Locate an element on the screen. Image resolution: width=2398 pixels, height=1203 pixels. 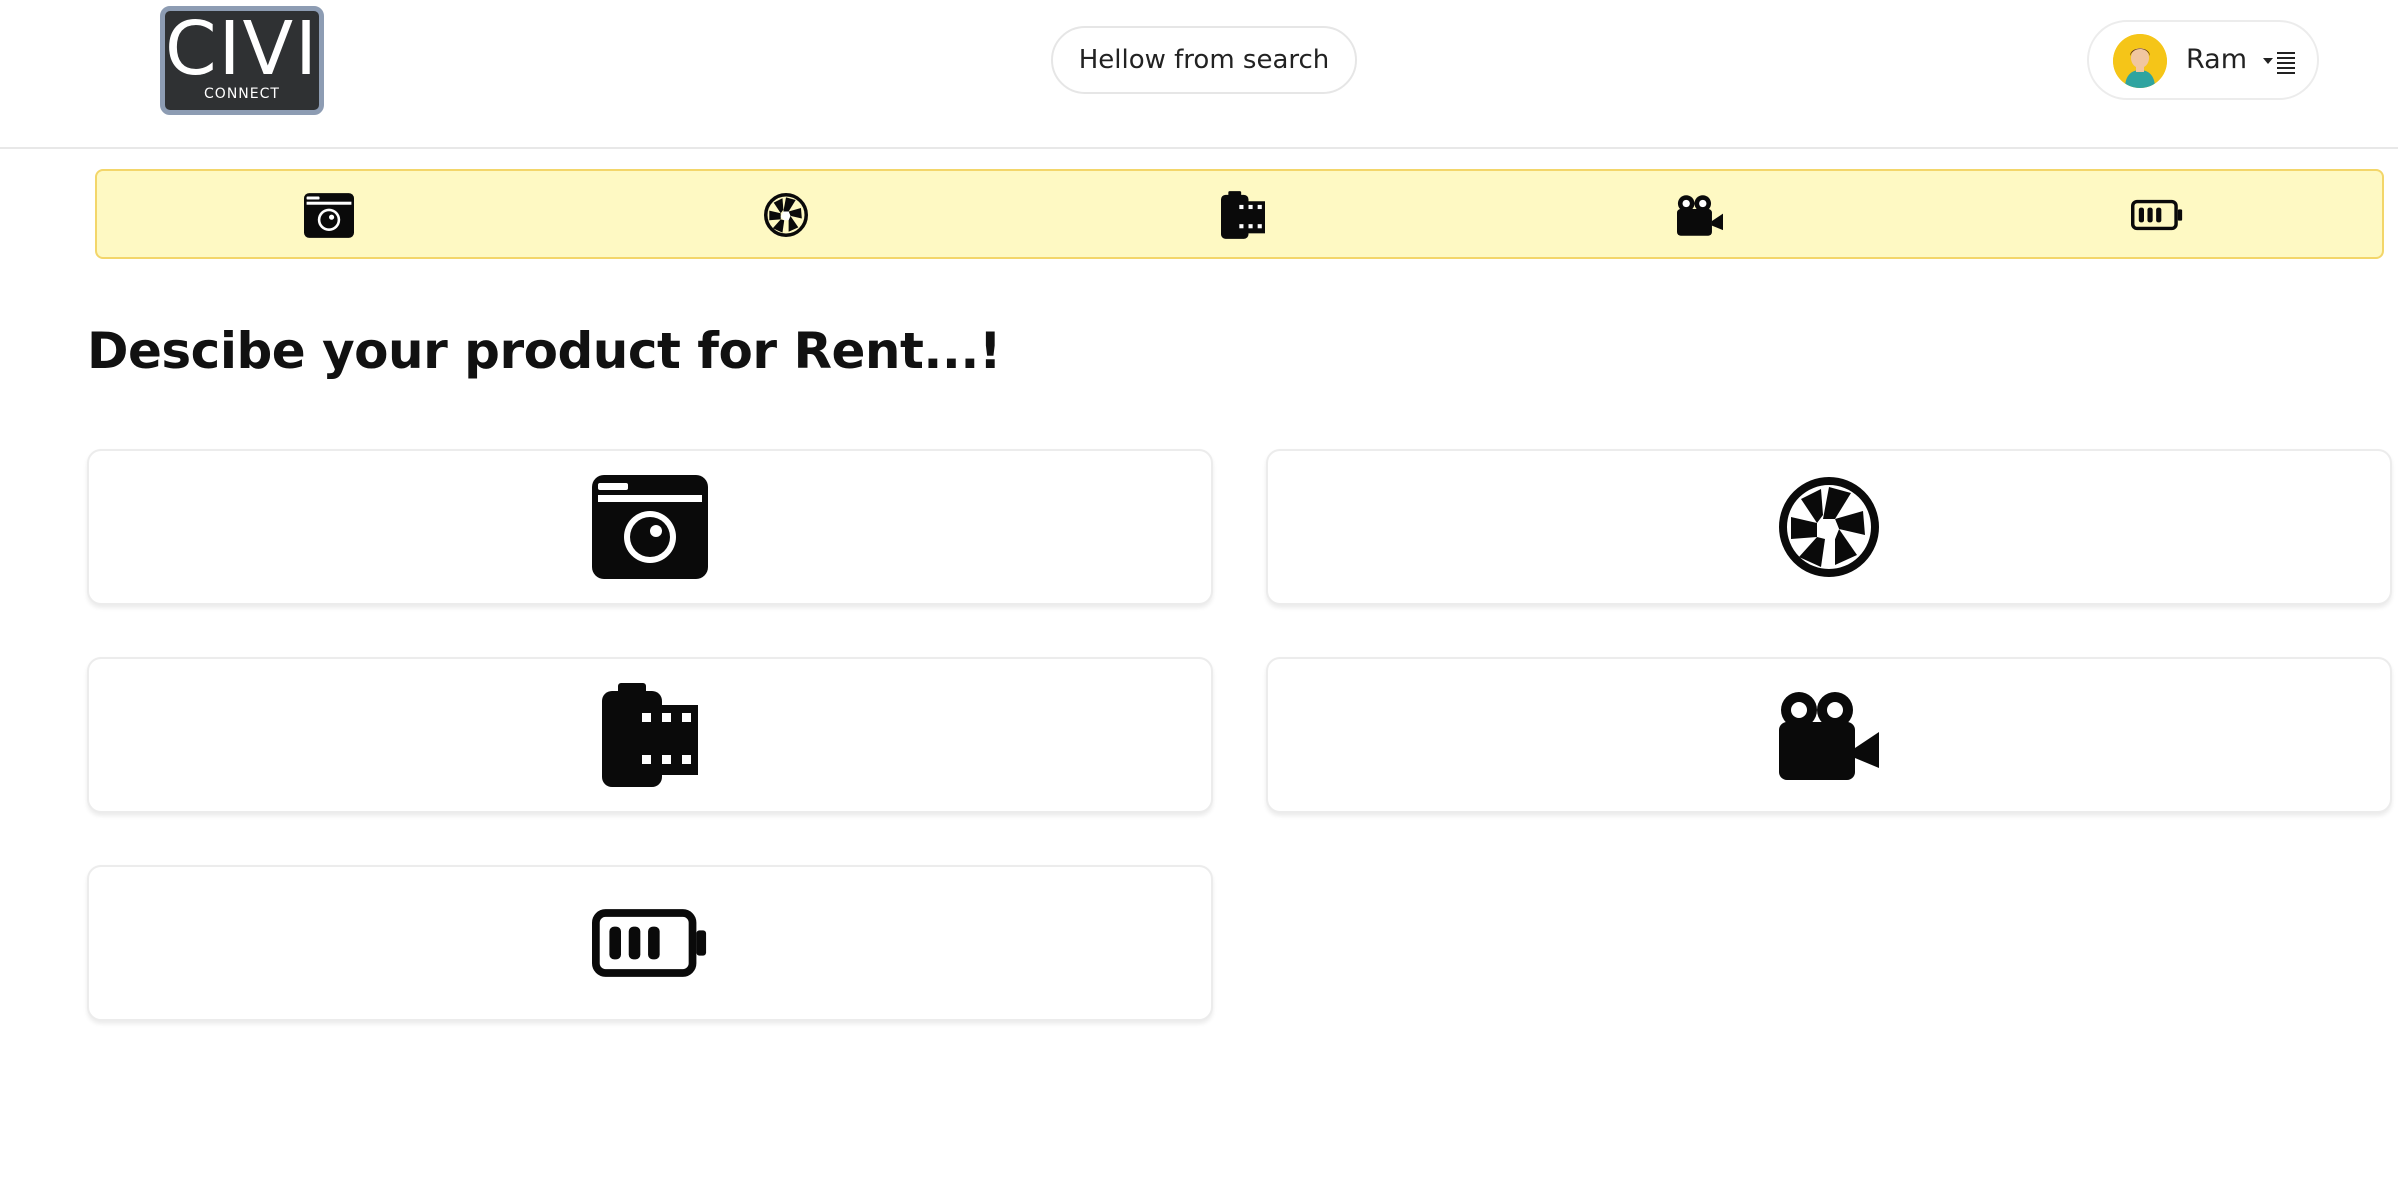
user-avatar-icon is located at coordinates (2140, 61).